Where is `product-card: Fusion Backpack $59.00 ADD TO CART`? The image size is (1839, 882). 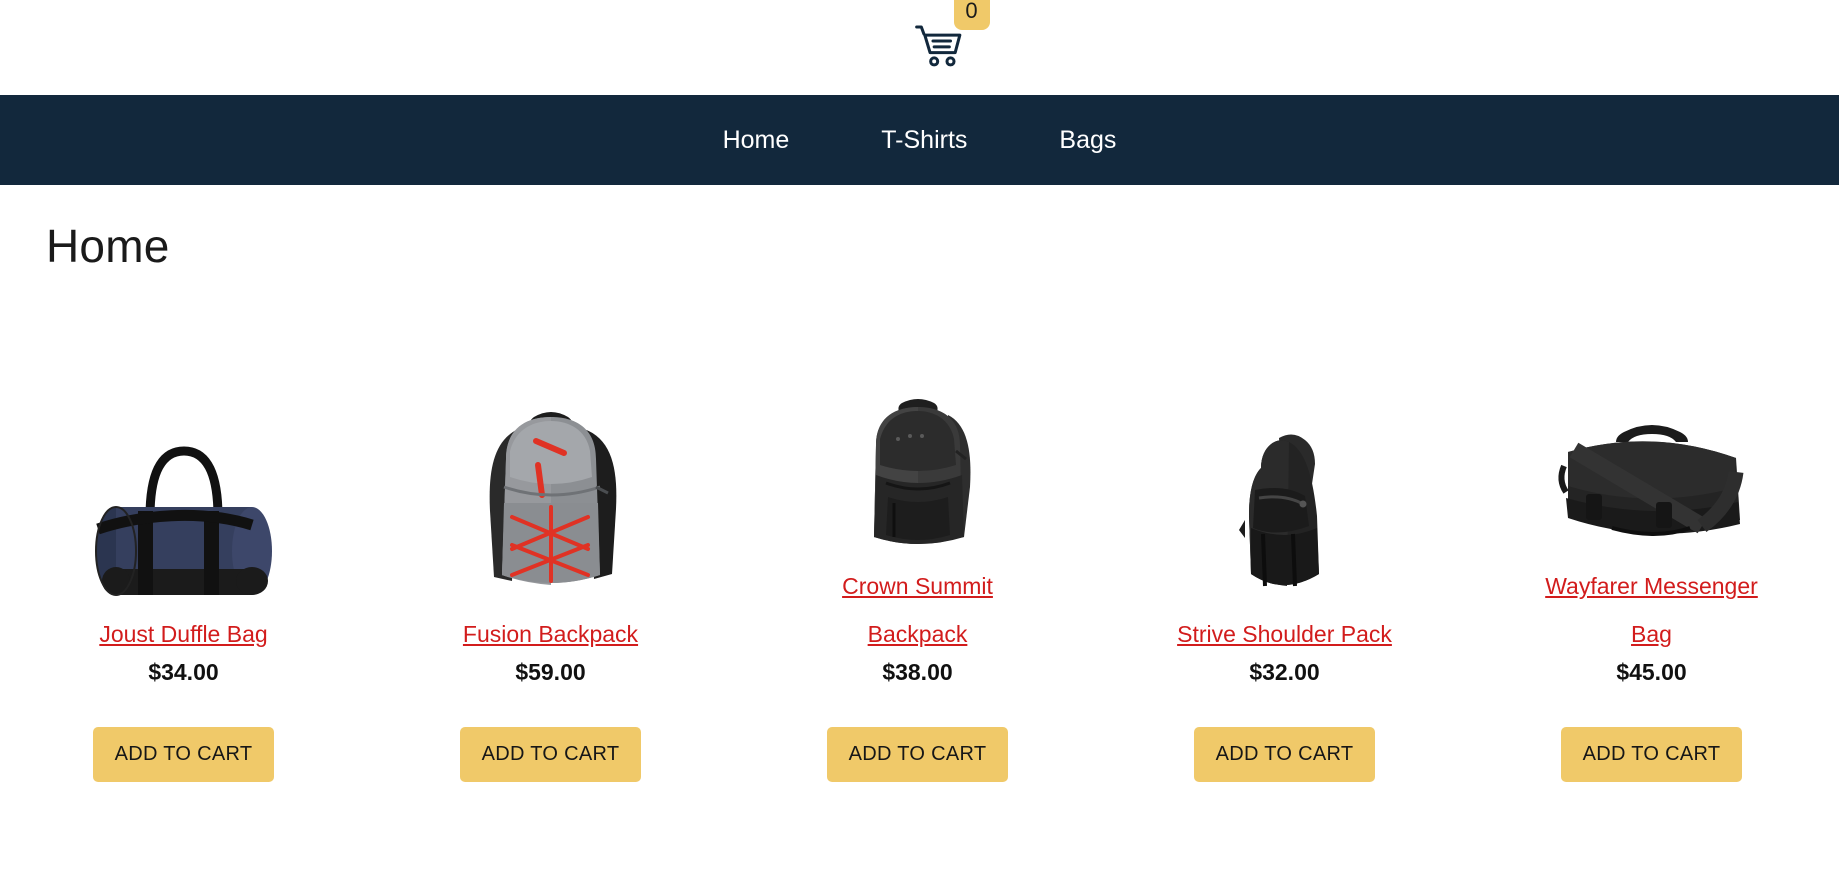
product-card: Fusion Backpack $59.00 ADD TO CART is located at coordinates (550, 577).